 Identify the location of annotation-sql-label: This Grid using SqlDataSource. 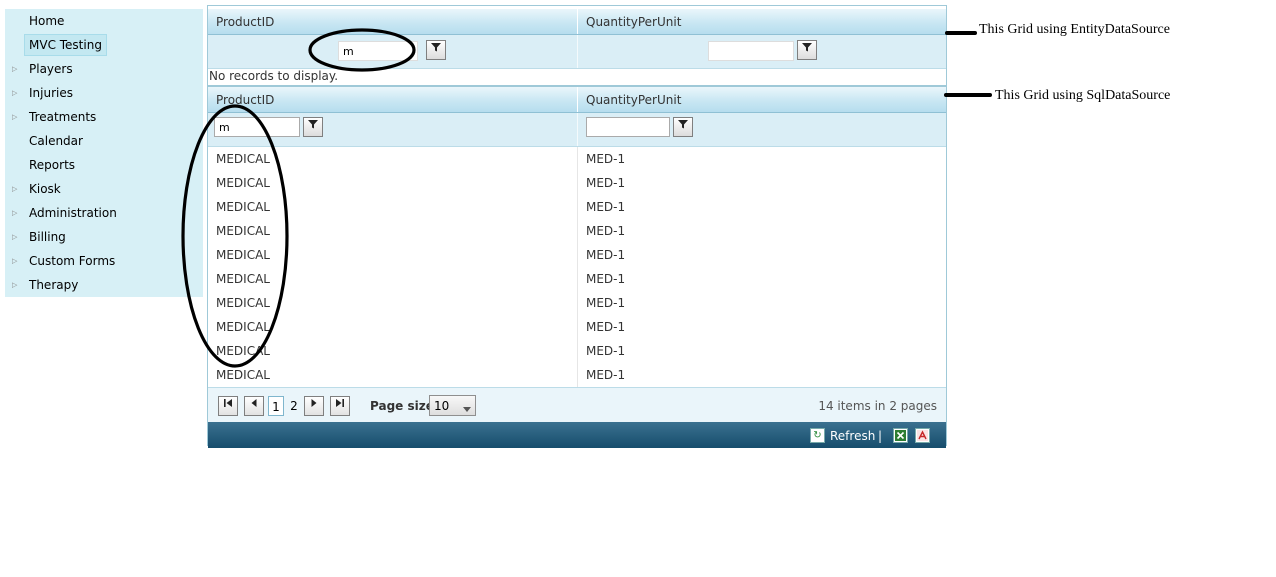
(1083, 95).